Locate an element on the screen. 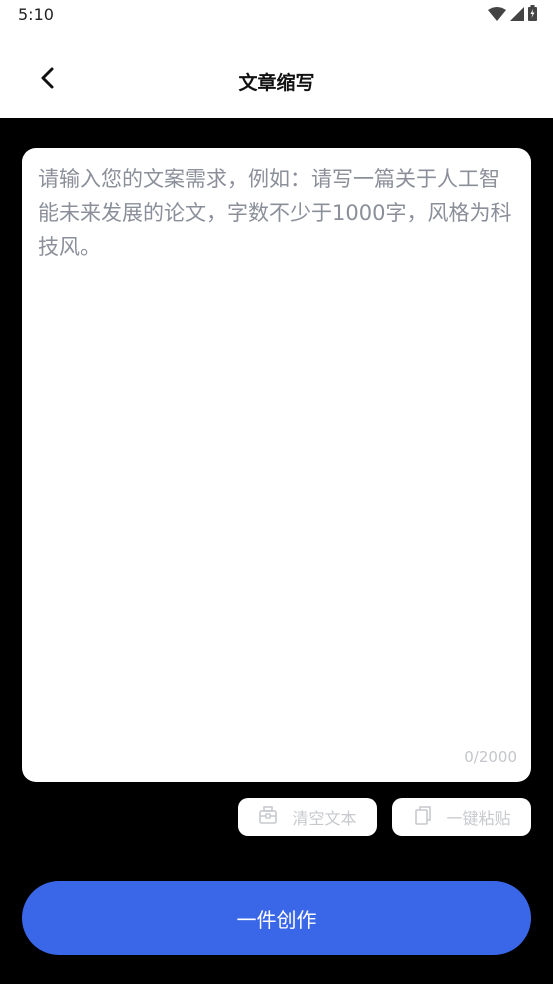 This screenshot has width=553, height=984. page-title: 文章缩写 is located at coordinates (276, 83).